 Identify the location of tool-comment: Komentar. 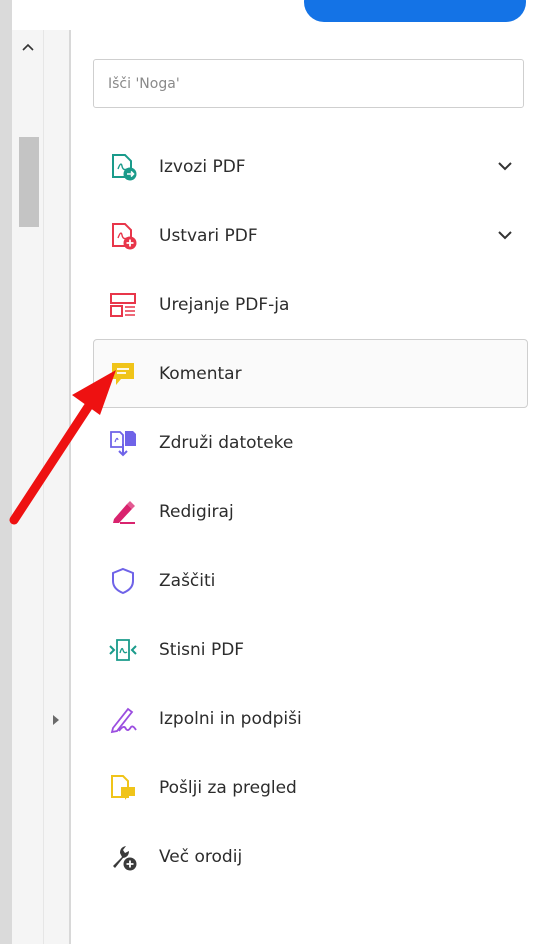
(310, 373).